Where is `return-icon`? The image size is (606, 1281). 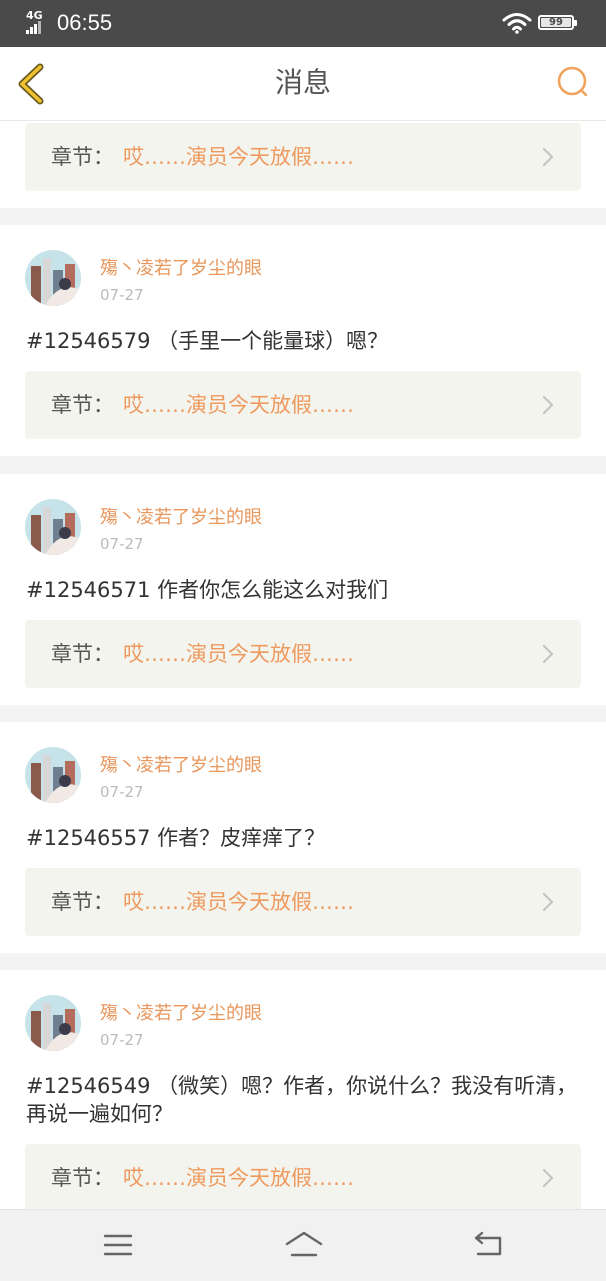
return-icon is located at coordinates (488, 1245).